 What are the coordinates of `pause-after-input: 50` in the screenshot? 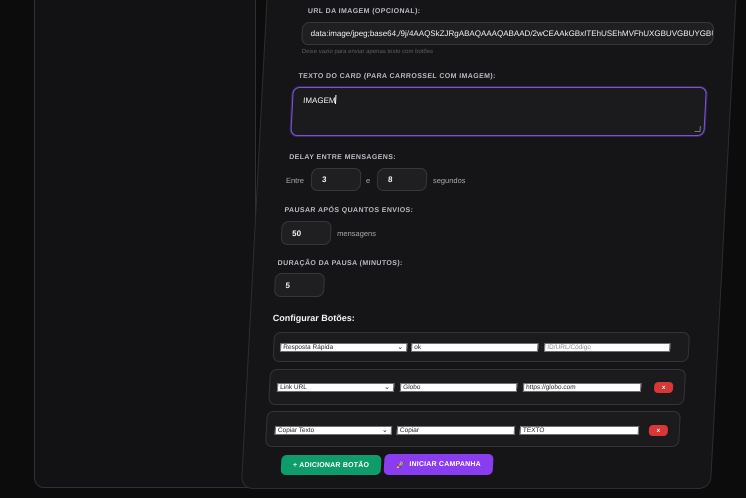 It's located at (306, 233).